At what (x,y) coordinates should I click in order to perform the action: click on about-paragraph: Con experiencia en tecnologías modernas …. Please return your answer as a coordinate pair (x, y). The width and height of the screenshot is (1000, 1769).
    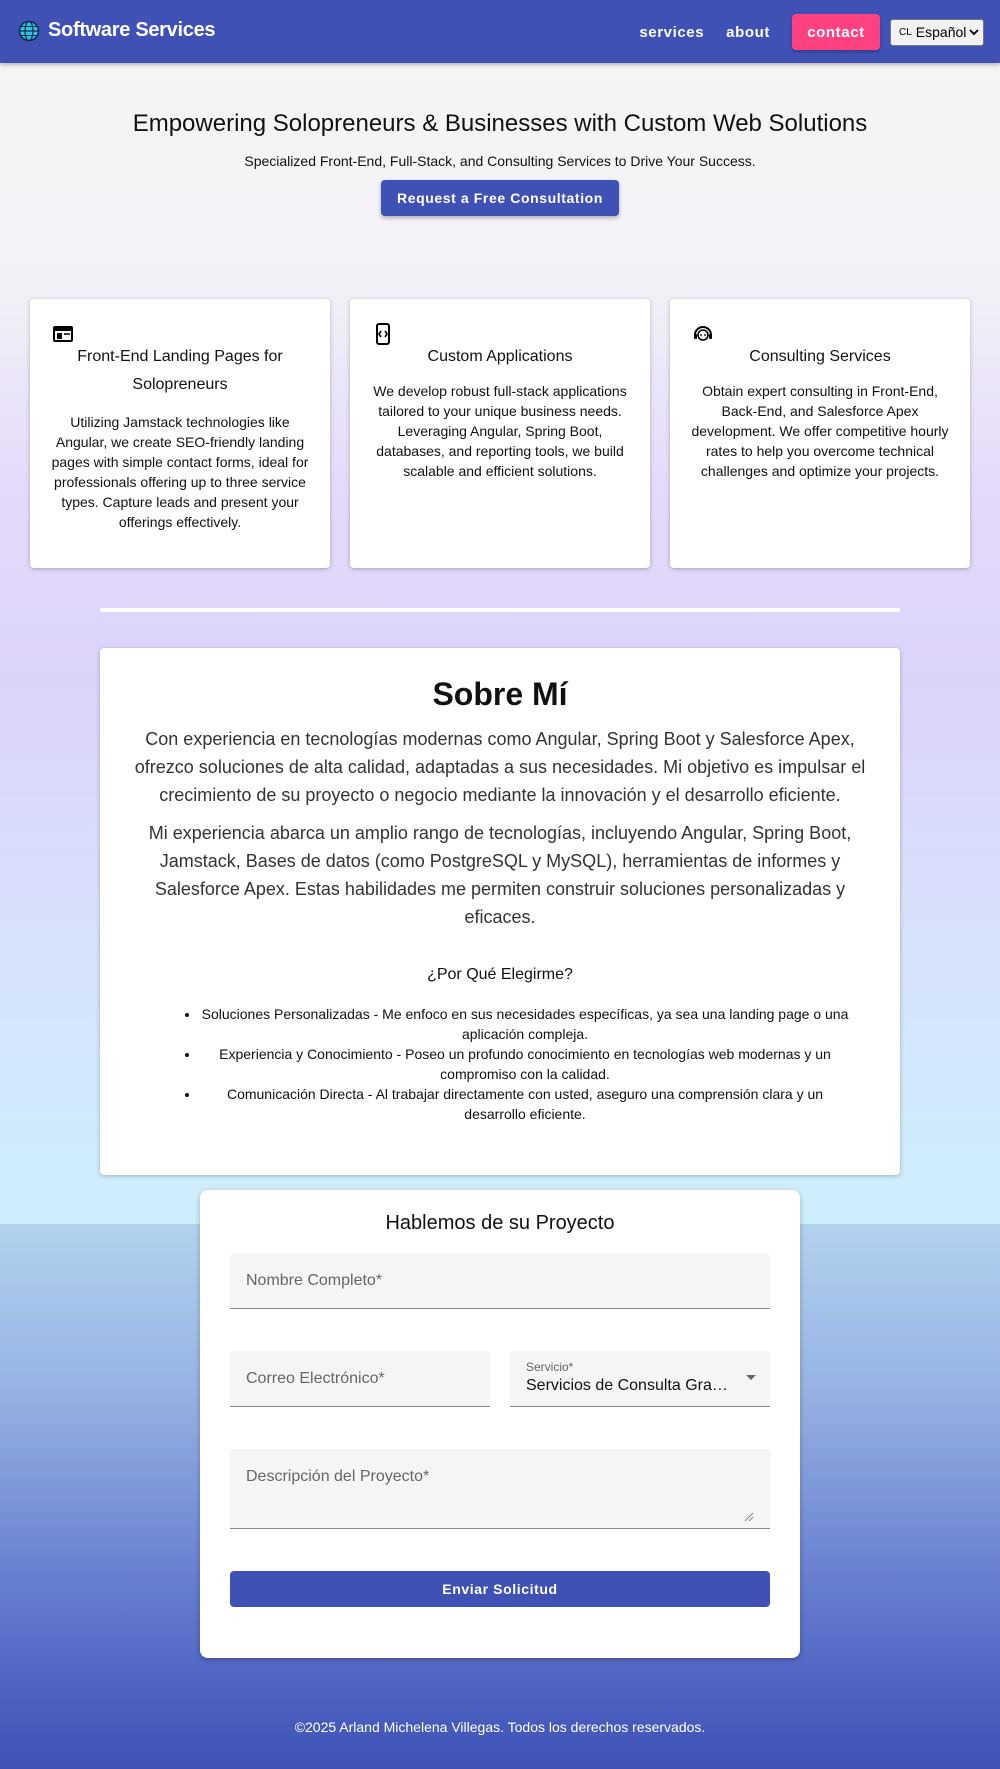
    Looking at the image, I should click on (500, 767).